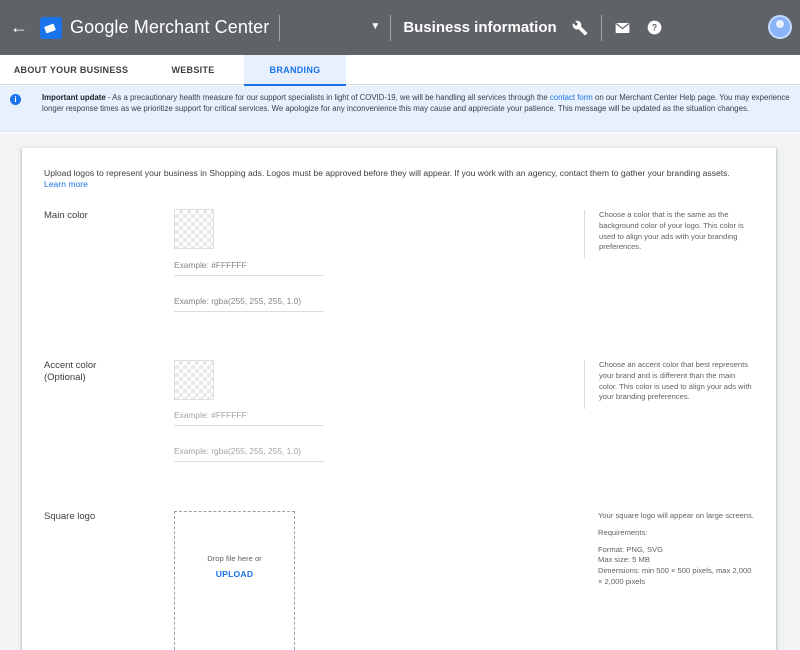  I want to click on avatar-icon, so click(780, 27).